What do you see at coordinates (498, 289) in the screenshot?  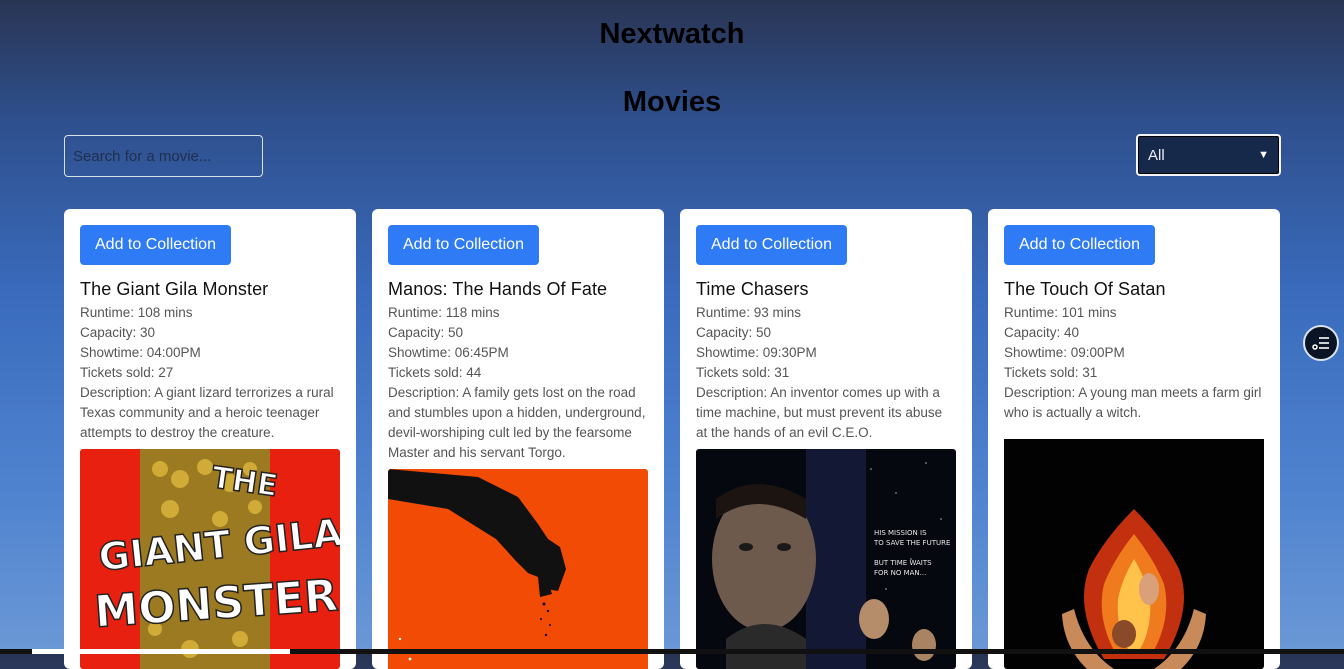 I see `movie-title: Manos: The Hands Of Fate` at bounding box center [498, 289].